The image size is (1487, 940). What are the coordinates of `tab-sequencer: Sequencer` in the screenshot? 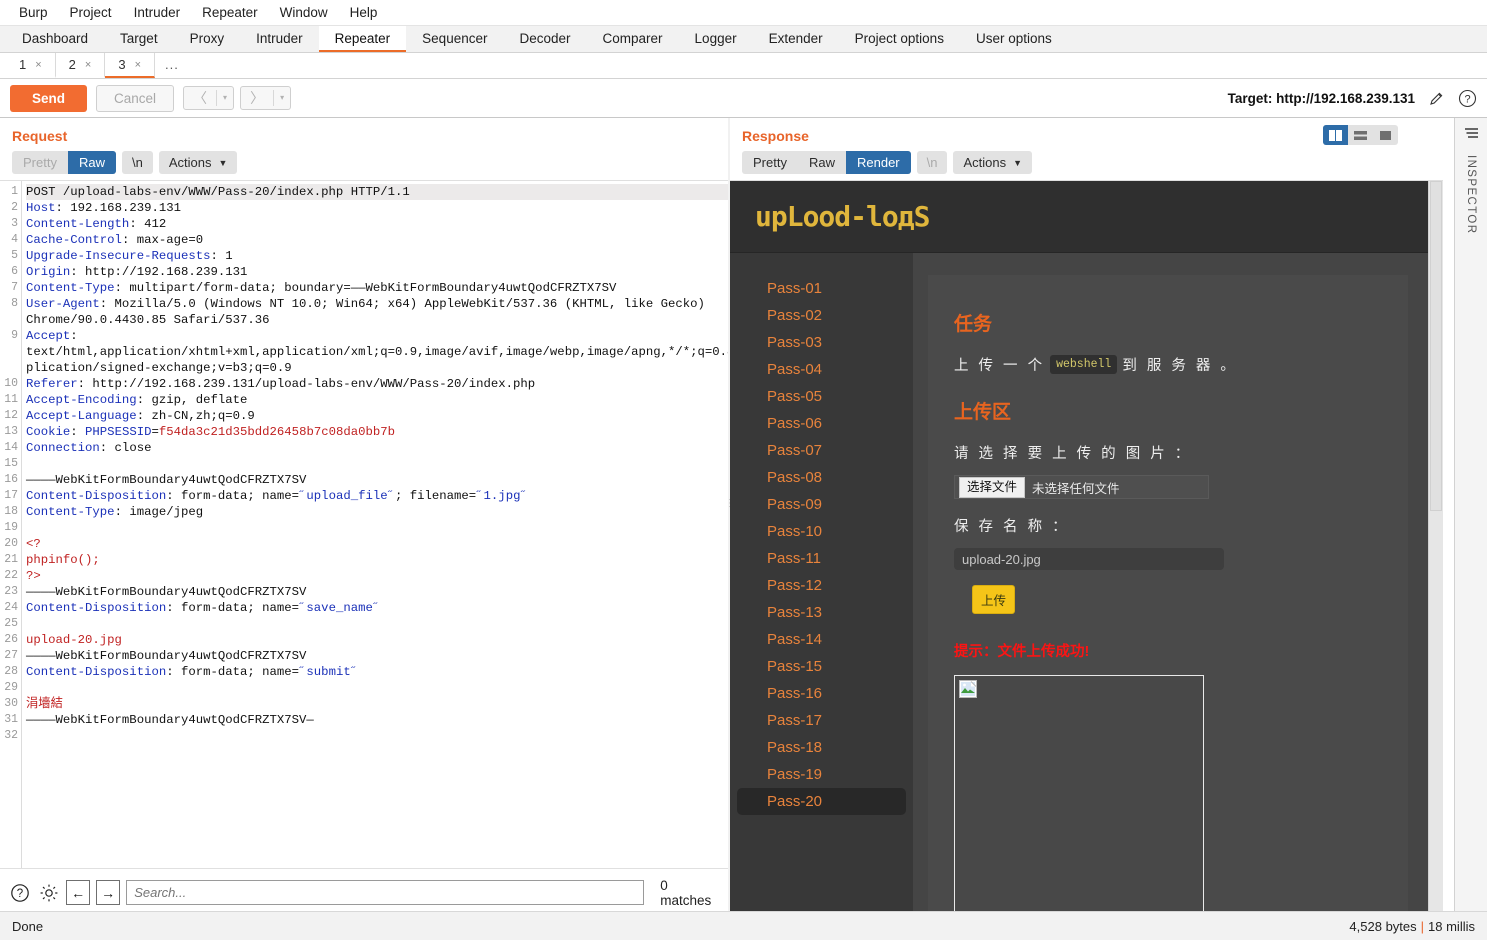 It's located at (454, 39).